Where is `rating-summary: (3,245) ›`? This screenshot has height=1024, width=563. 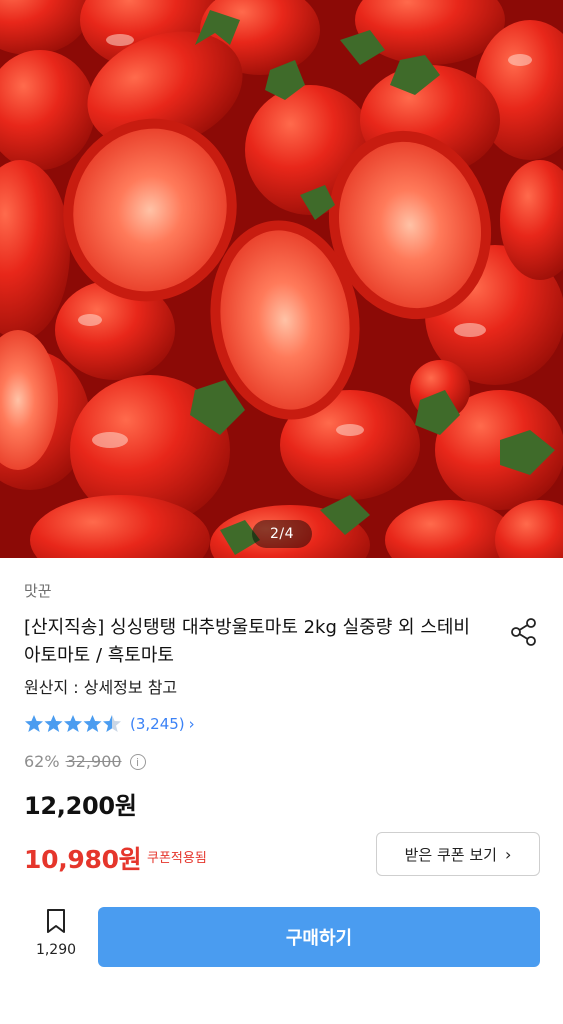 rating-summary: (3,245) › is located at coordinates (109, 724).